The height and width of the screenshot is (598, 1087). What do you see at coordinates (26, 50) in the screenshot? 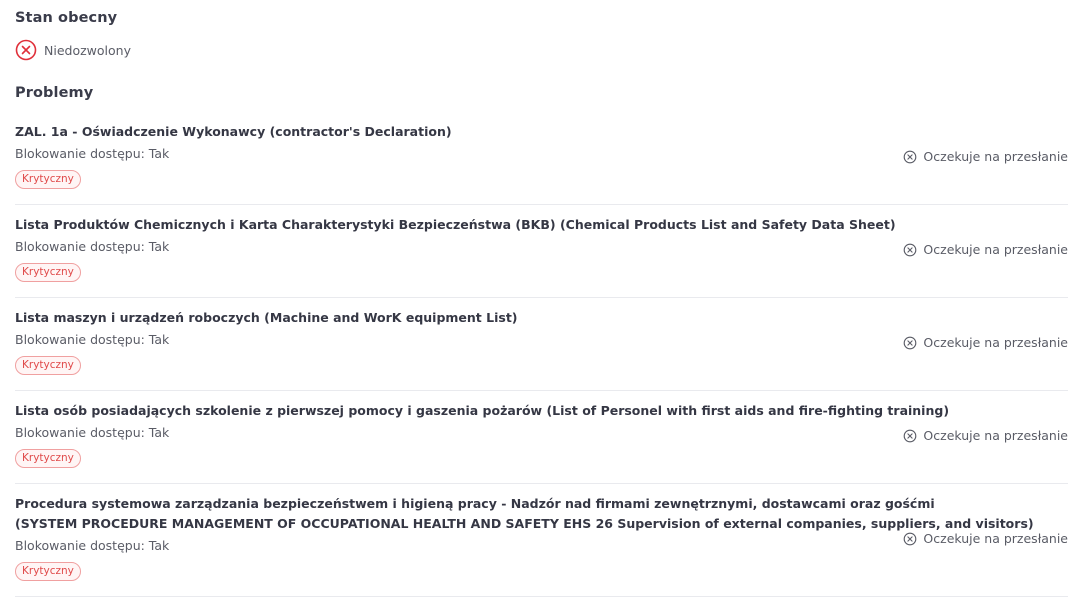
I see `x-circle-icon` at bounding box center [26, 50].